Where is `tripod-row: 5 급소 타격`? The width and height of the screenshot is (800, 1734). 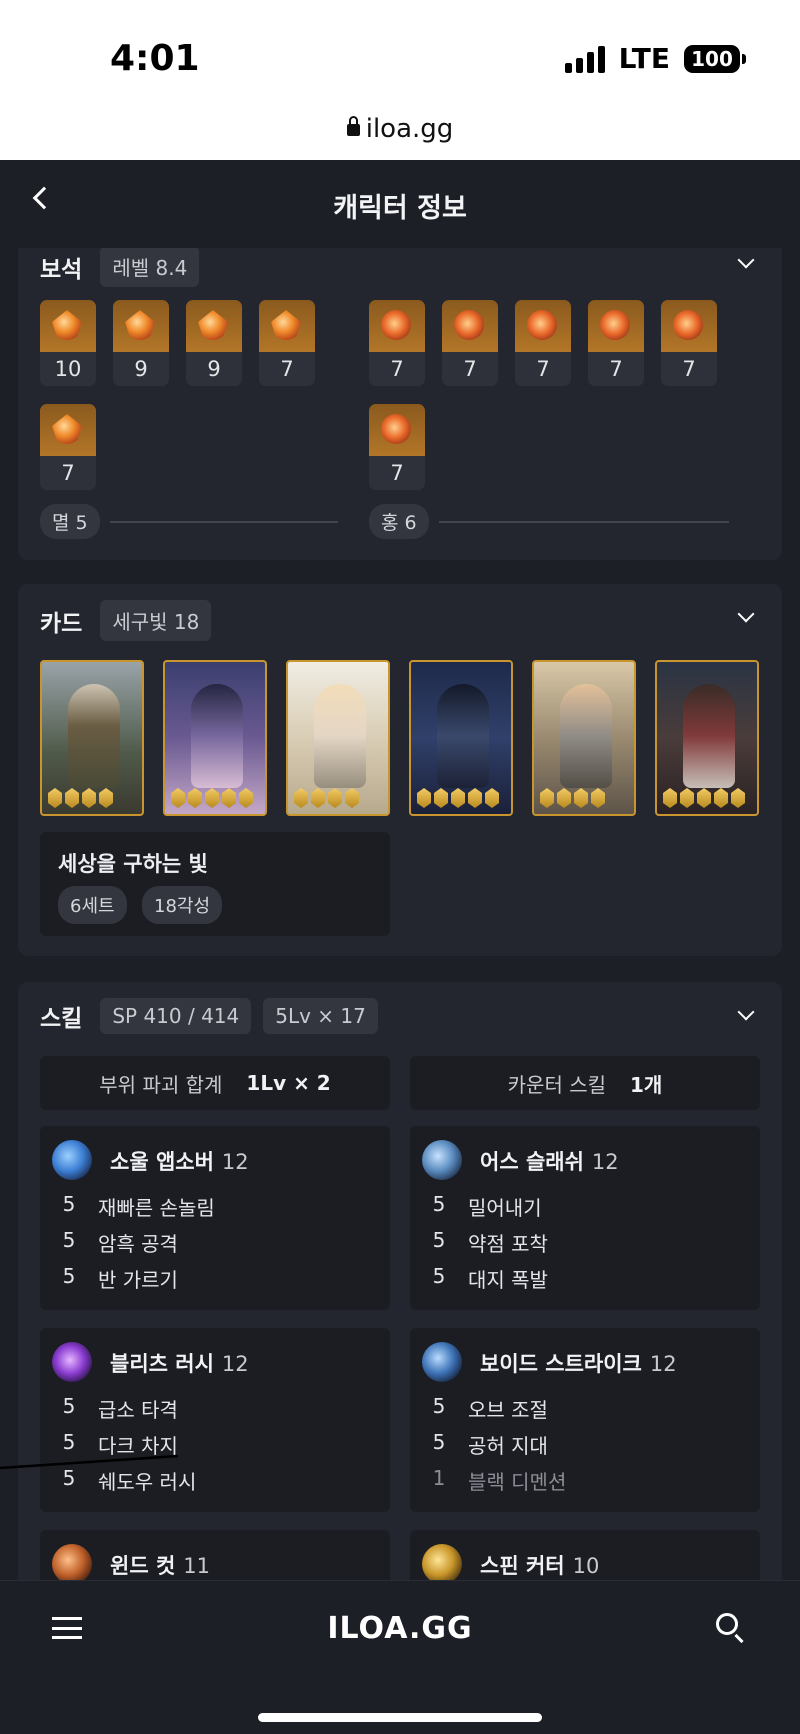 tripod-row: 5 급소 타격 is located at coordinates (120, 1408).